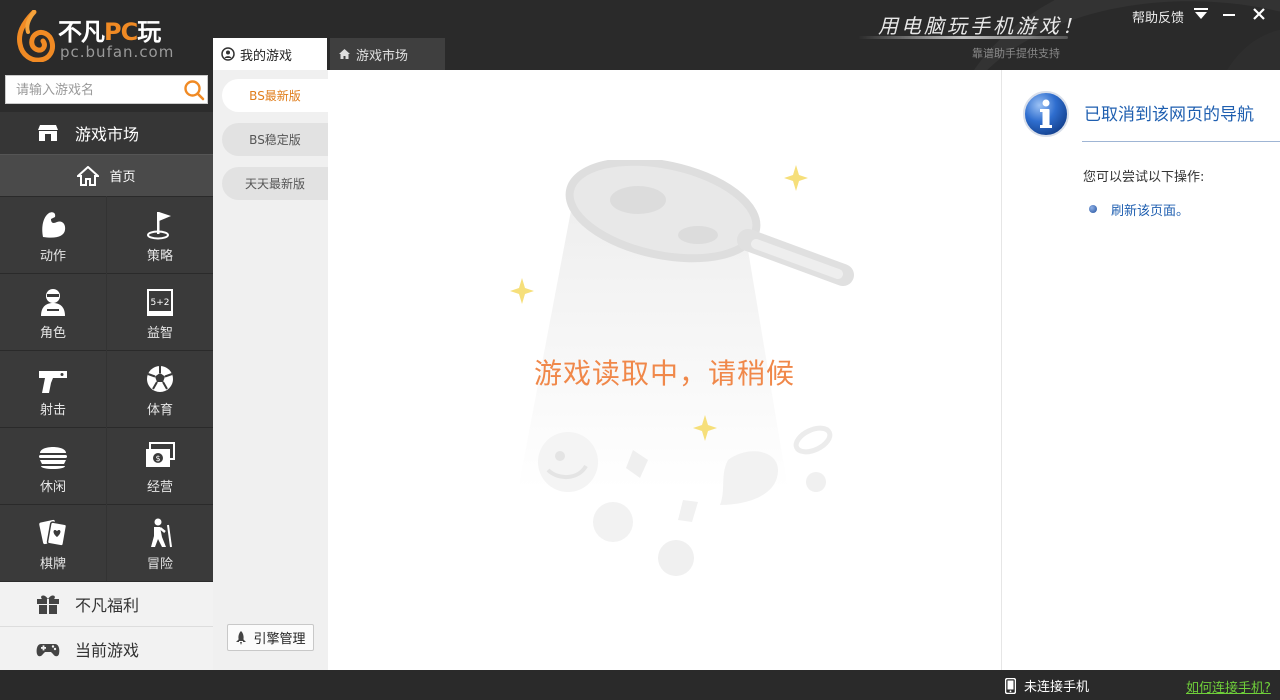  I want to click on store-icon, so click(48, 133).